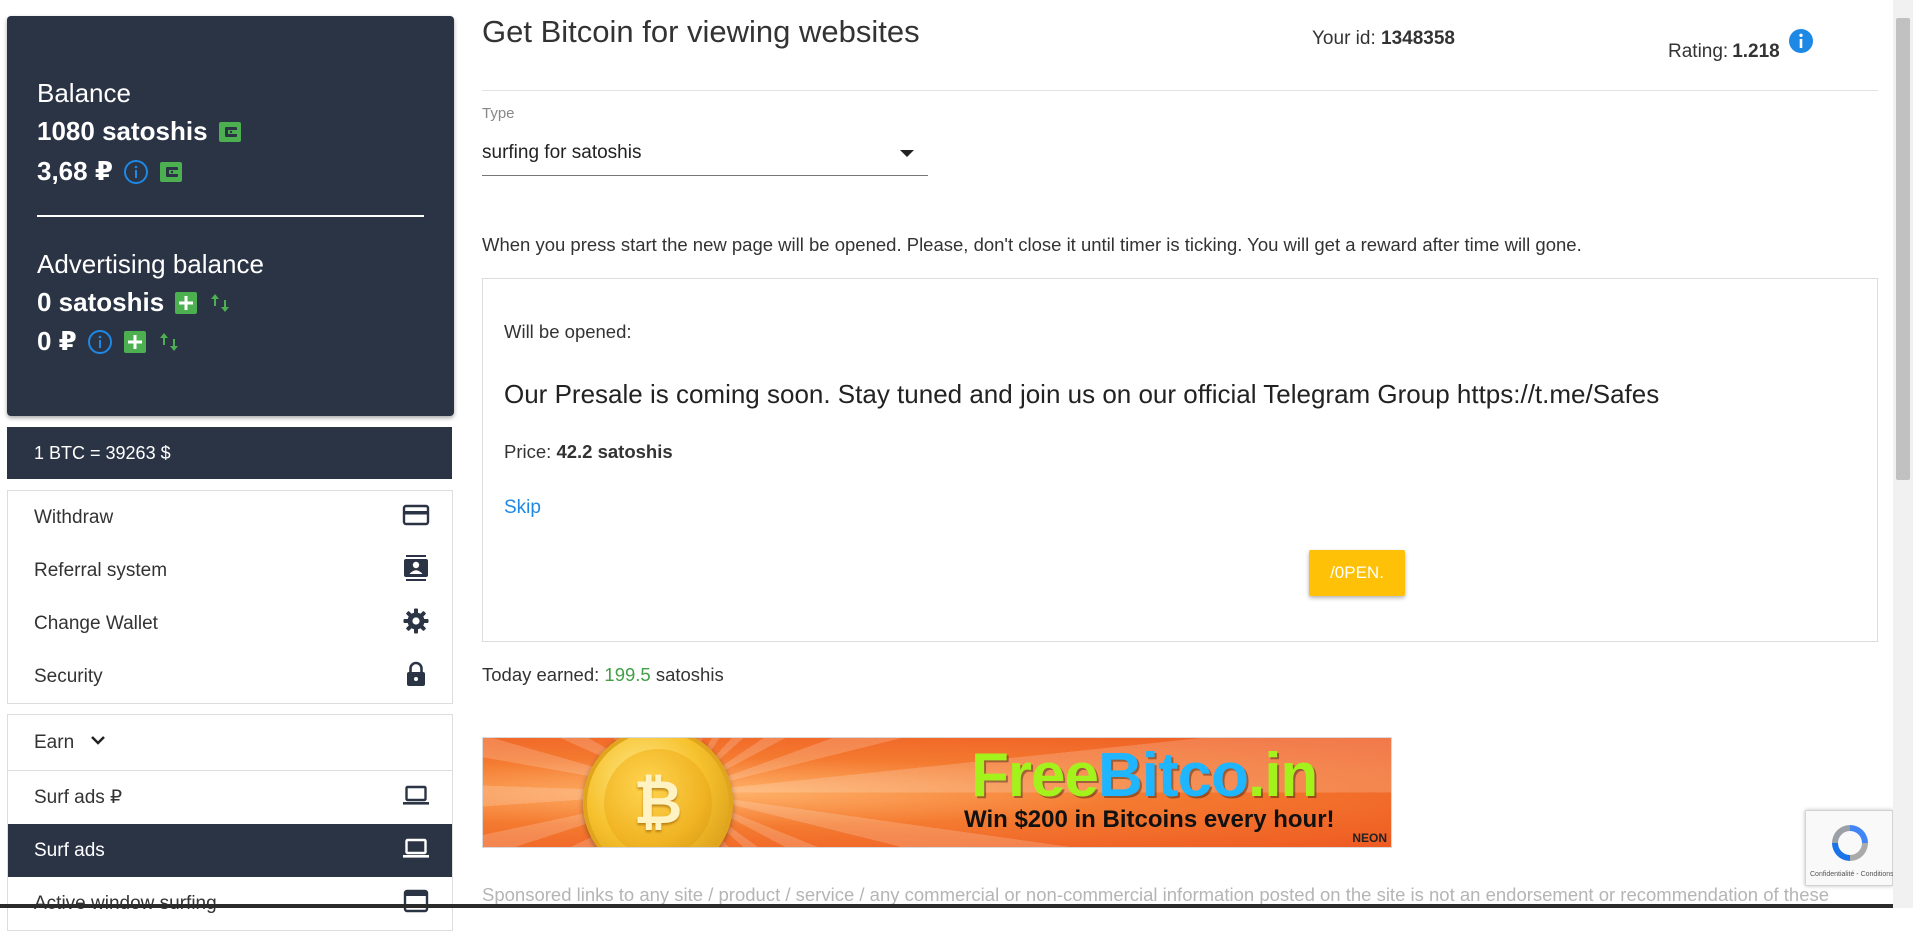 Image resolution: width=1913 pixels, height=931 pixels. What do you see at coordinates (1852, 874) in the screenshot?
I see `recaptcha-footer: Confidentialité - Conditions` at bounding box center [1852, 874].